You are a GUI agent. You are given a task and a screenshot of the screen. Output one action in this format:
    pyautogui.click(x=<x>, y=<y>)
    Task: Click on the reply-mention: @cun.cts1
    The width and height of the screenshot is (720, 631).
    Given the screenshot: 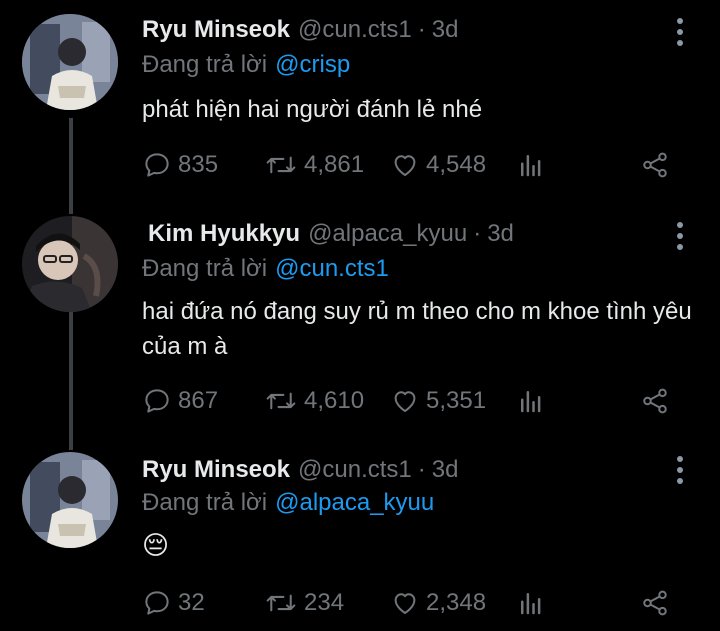 What is the action you would take?
    pyautogui.click(x=332, y=268)
    